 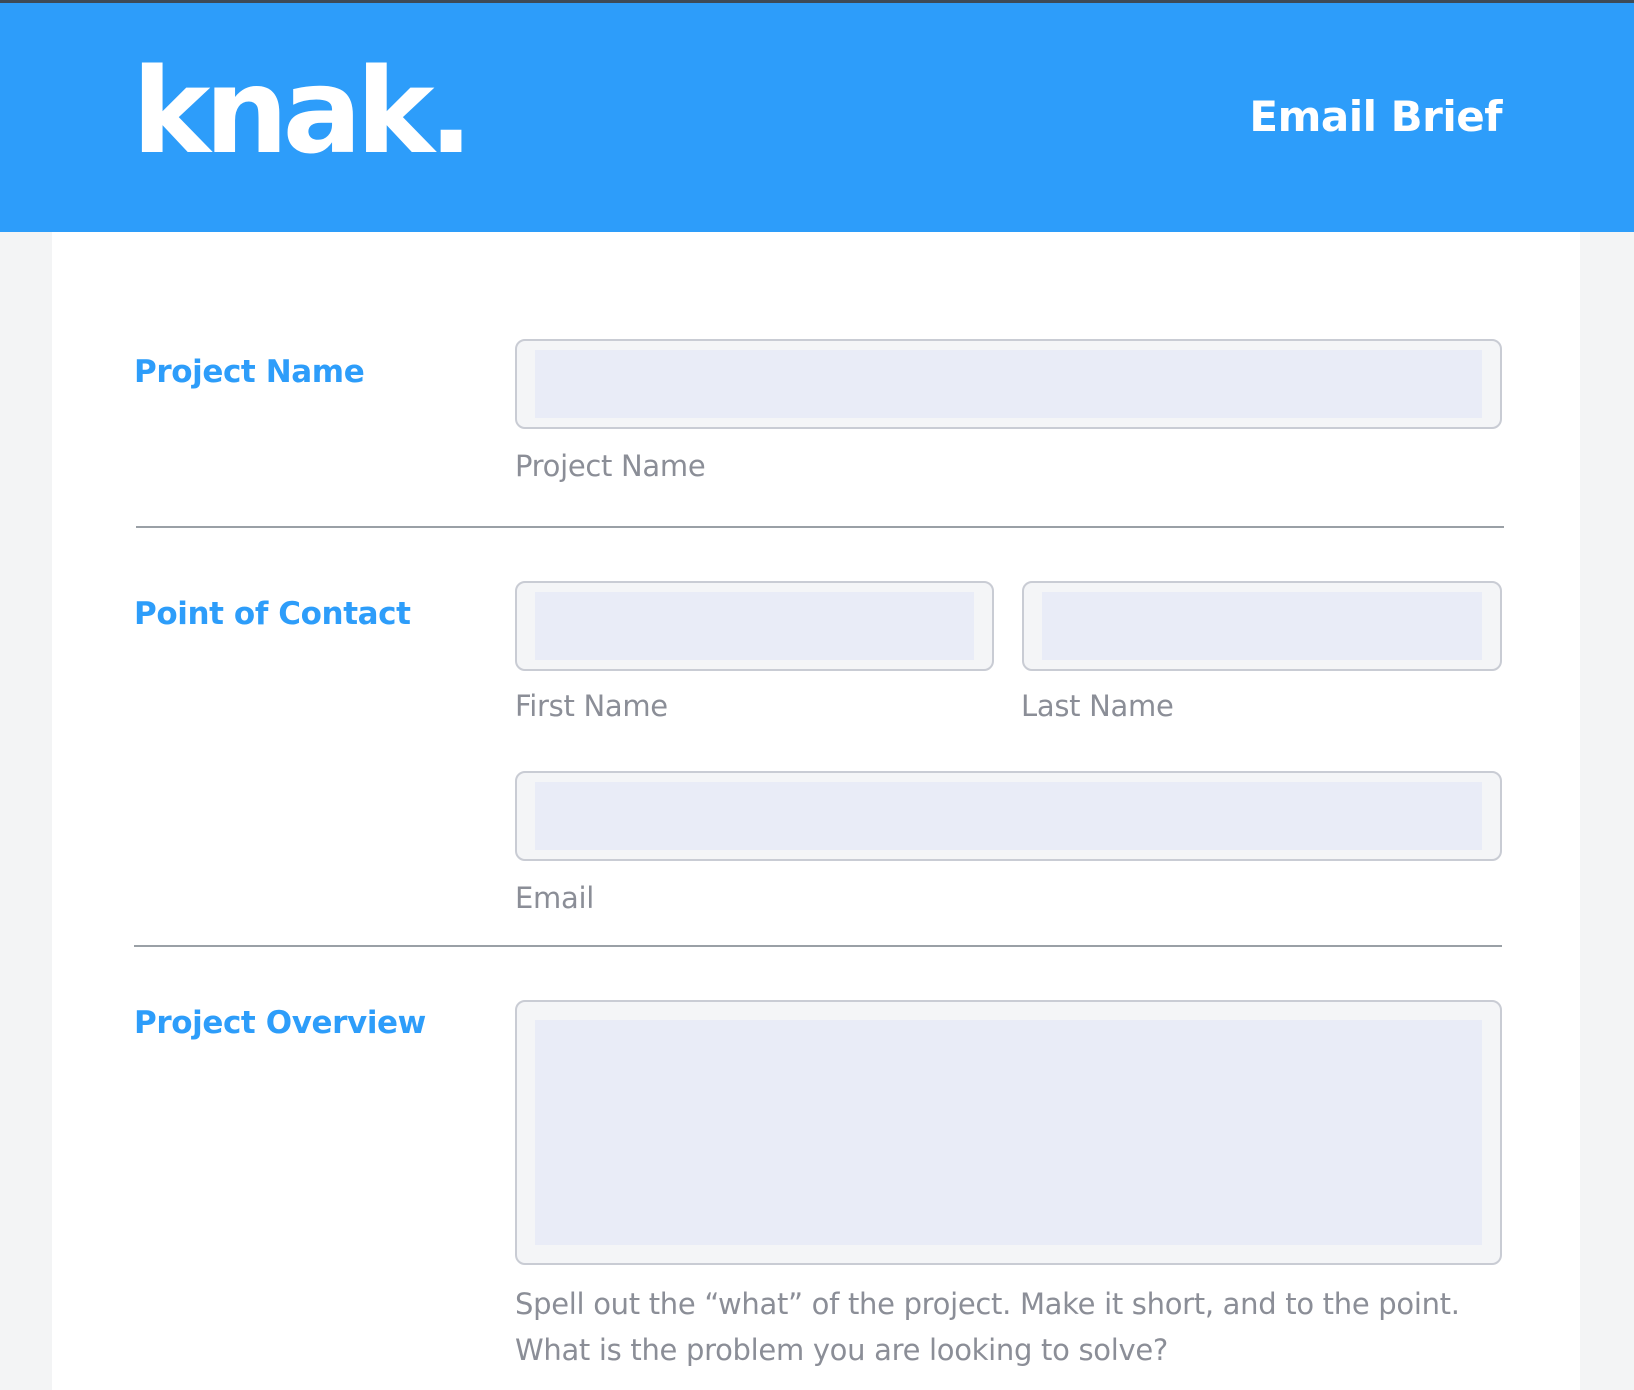 I want to click on first-name-caption: First Name, so click(x=591, y=706).